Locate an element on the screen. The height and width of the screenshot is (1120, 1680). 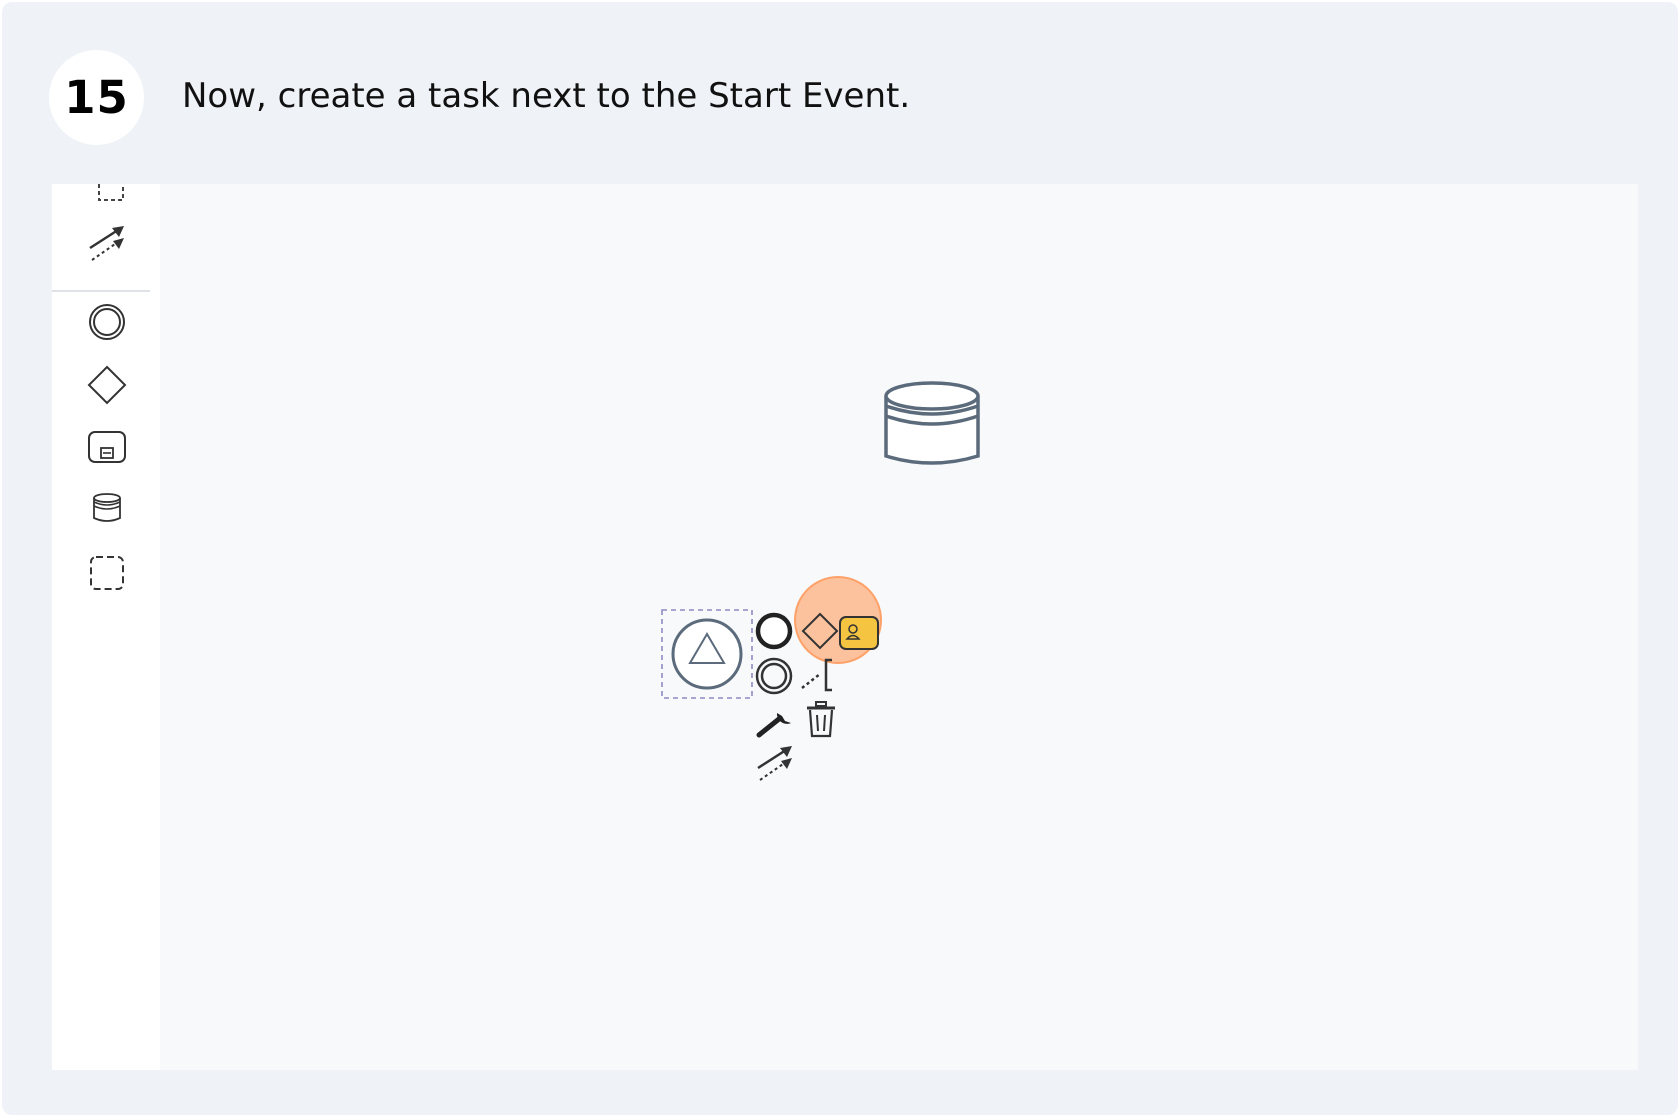
step-number: 15 is located at coordinates (96, 97).